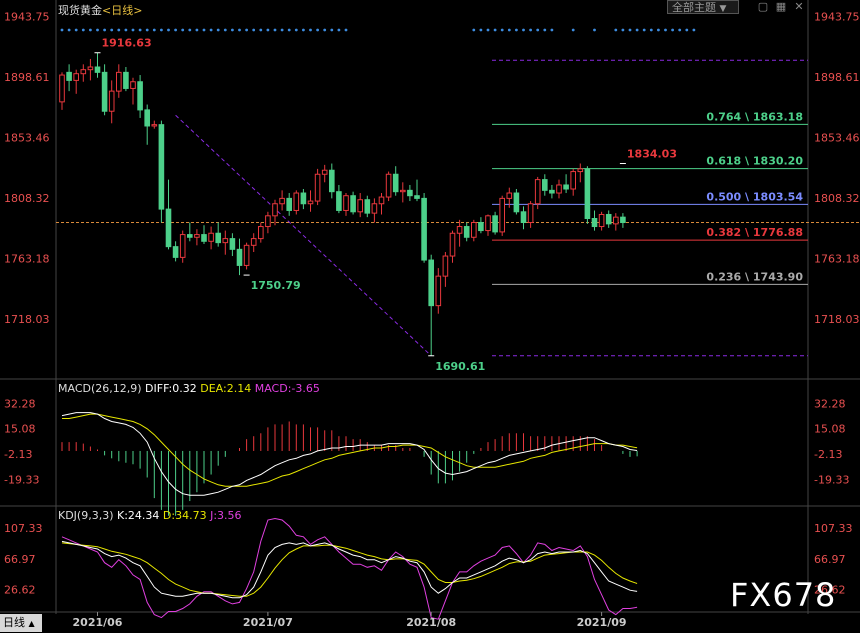 Image resolution: width=860 pixels, height=633 pixels. Describe the element at coordinates (602, 622) in the screenshot. I see `time-label-3: 2021/09` at that location.